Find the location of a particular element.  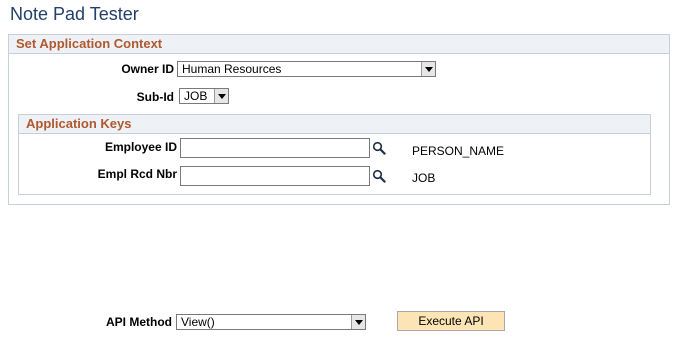

page-title: Note Pad Tester is located at coordinates (74, 14).